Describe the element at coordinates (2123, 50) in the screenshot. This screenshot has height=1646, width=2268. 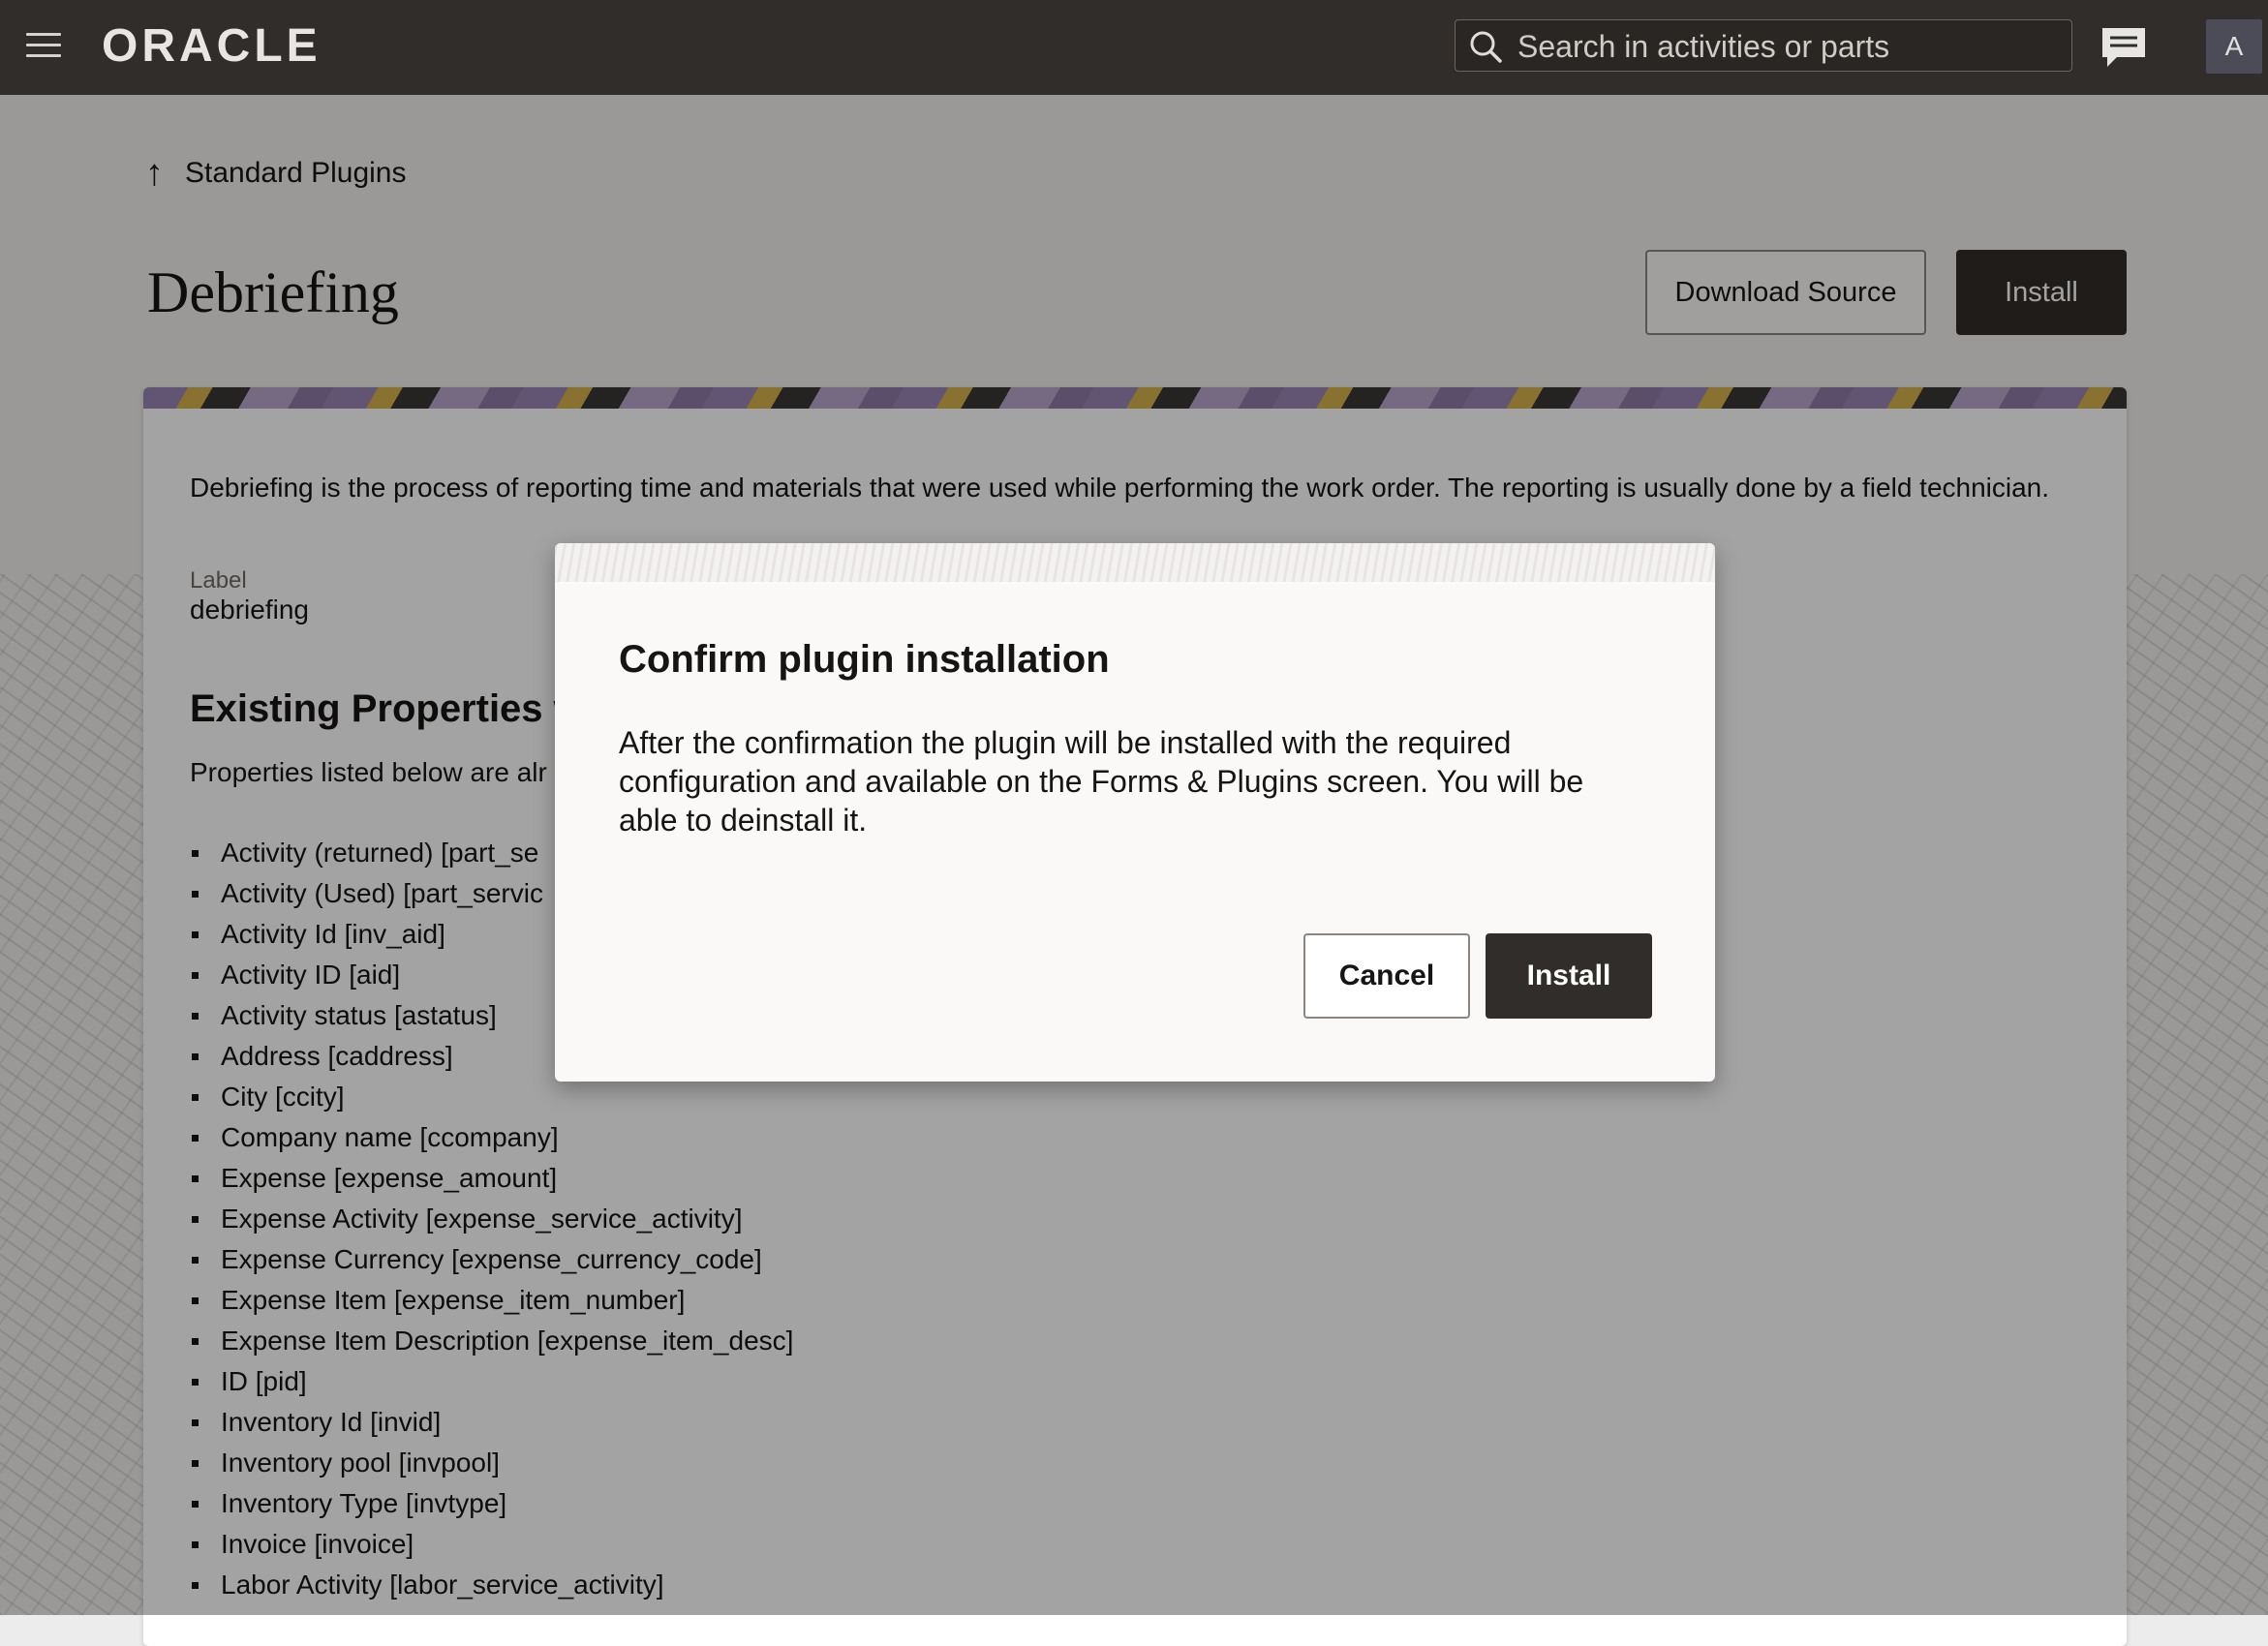
I see `chat-icon` at that location.